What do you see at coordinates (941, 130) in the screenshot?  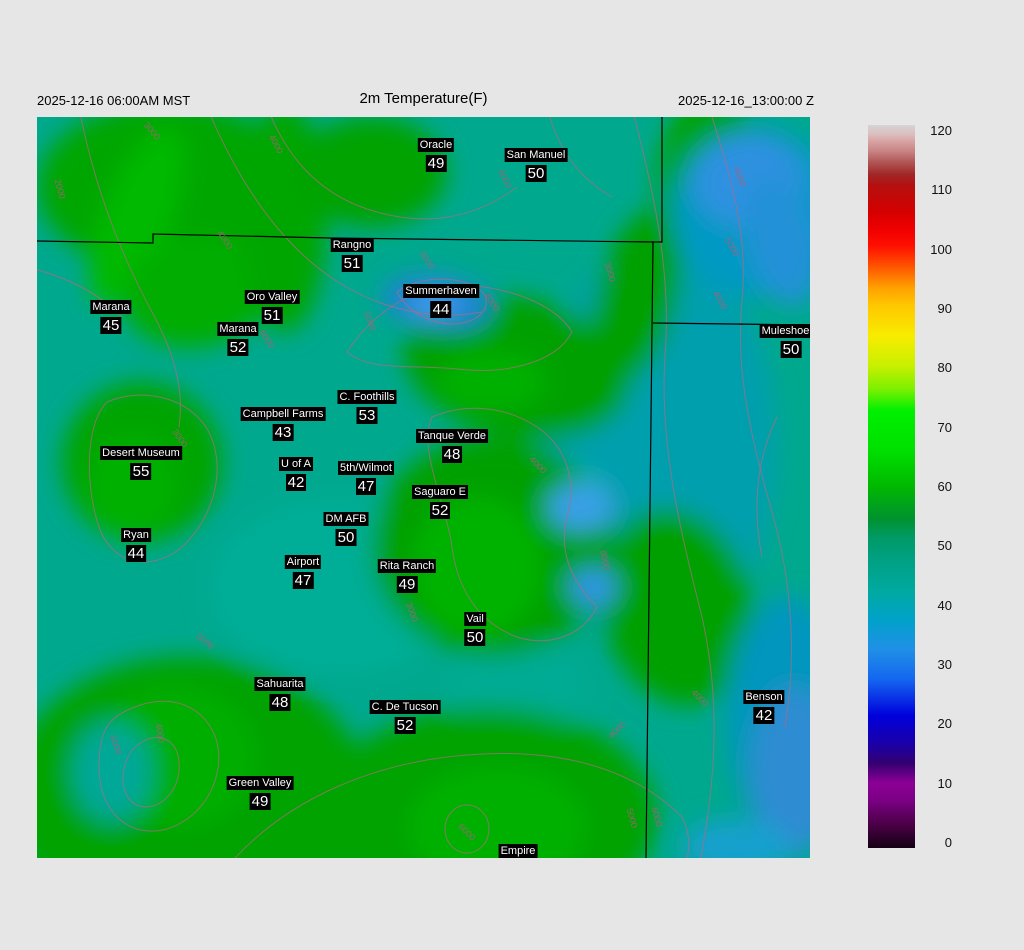 I see `colorbar-tick-120: 120` at bounding box center [941, 130].